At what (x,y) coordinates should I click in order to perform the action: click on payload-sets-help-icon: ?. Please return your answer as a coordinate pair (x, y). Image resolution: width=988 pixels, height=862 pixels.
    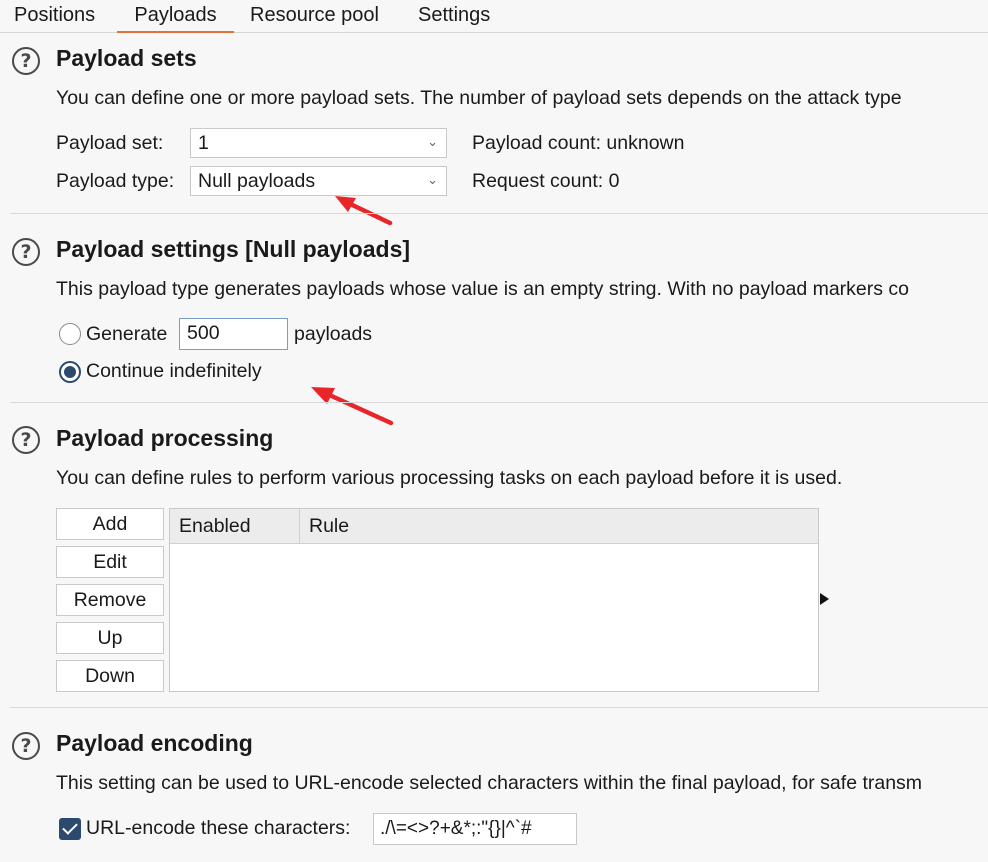
    Looking at the image, I should click on (26, 61).